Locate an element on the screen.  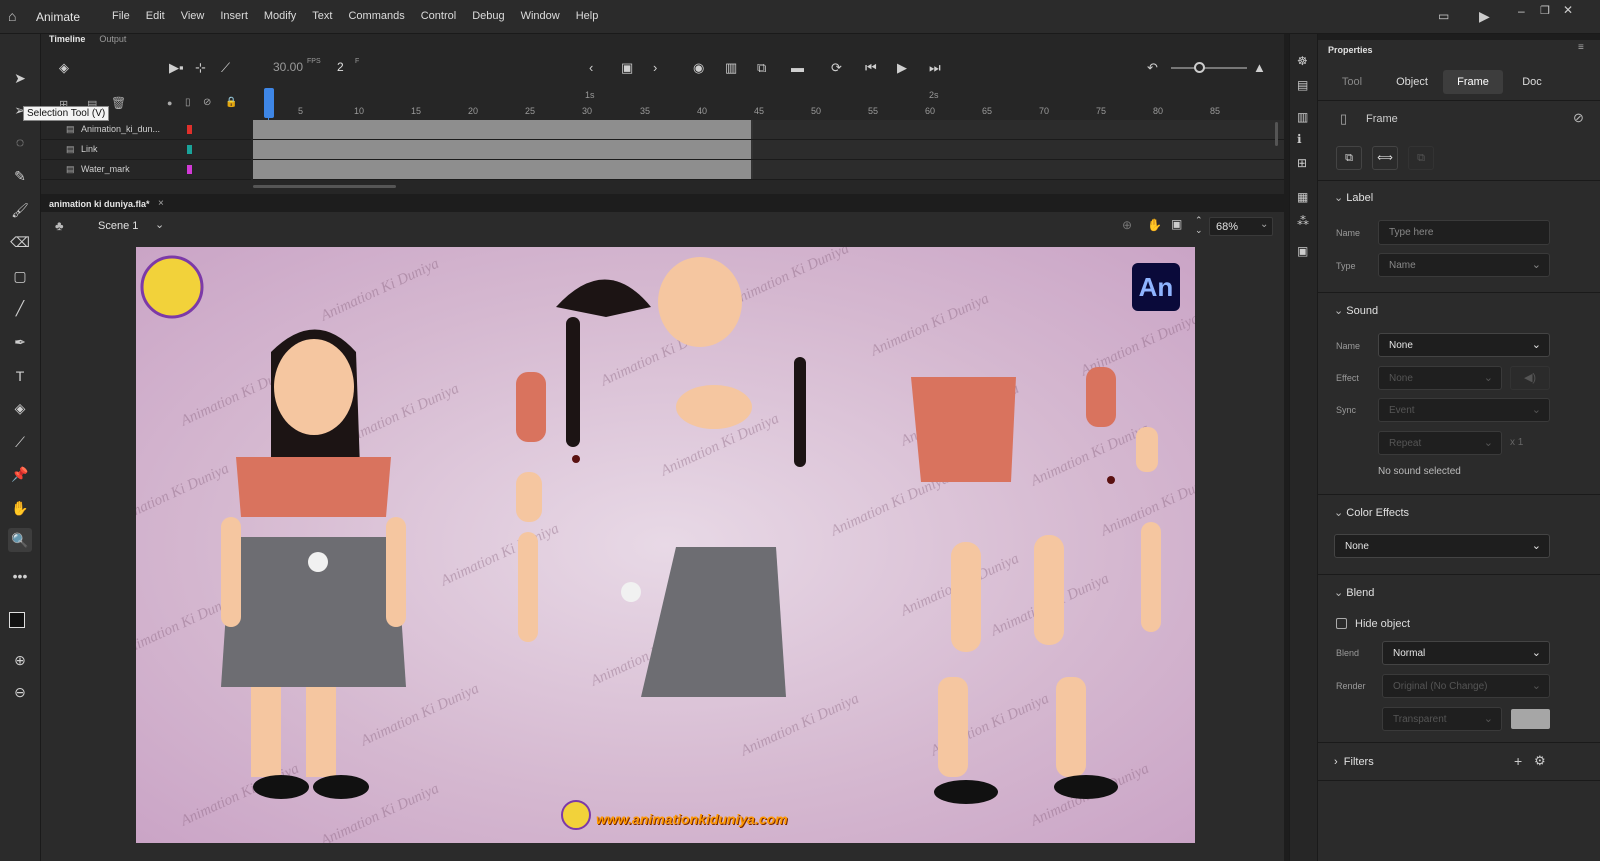
blend-section-header: Blend is located at coordinates (1354, 592).